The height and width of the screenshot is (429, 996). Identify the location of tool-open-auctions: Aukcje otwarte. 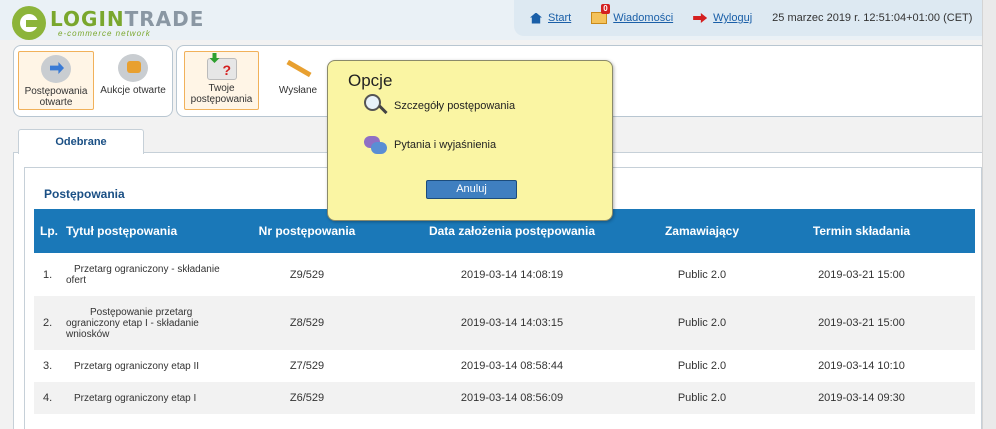
(133, 80).